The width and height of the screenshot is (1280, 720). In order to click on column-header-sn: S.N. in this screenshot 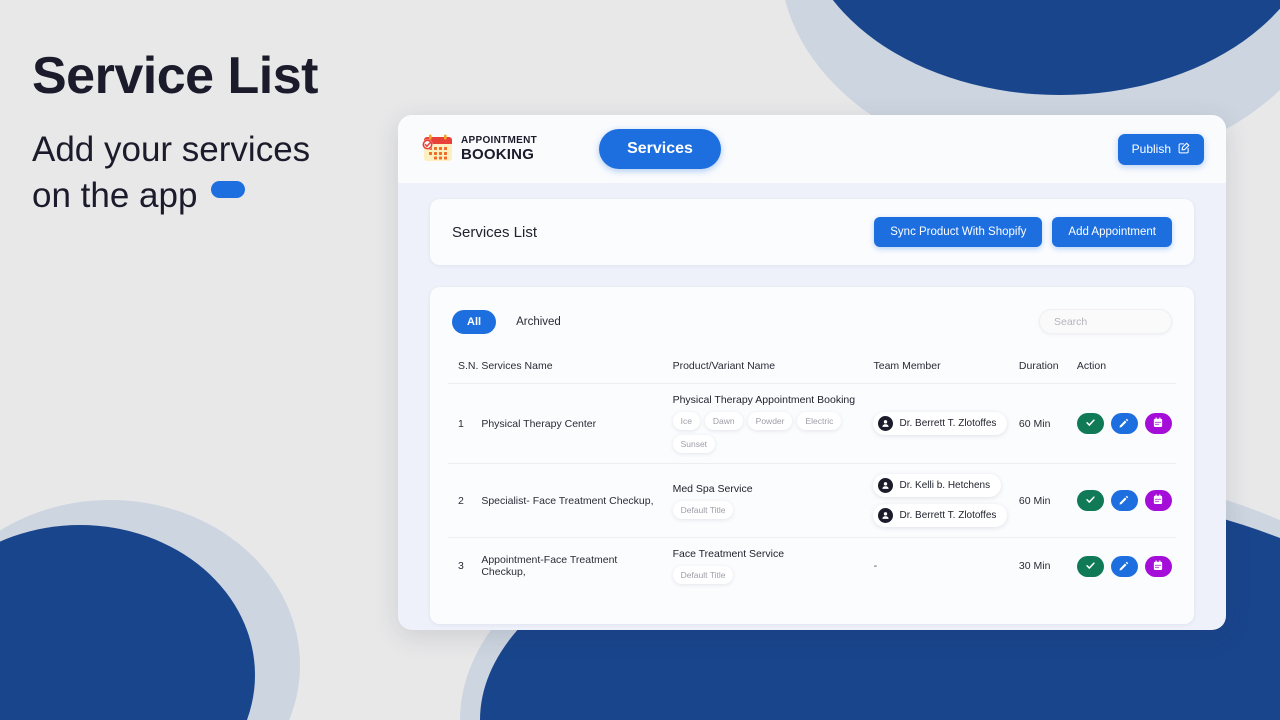, I will do `click(468, 366)`.